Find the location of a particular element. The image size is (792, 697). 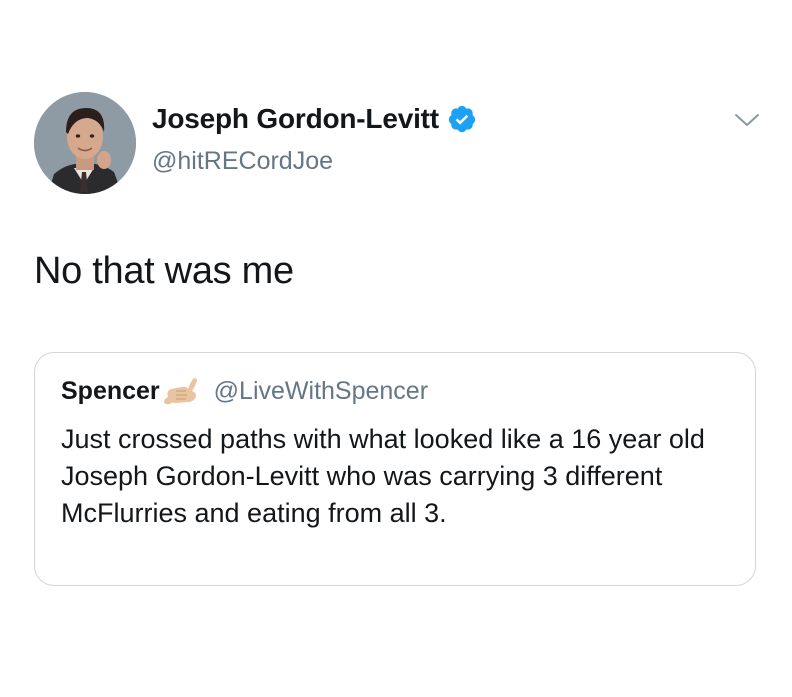

author-display-name: Joseph Gordon-Levitt is located at coordinates (314, 119).